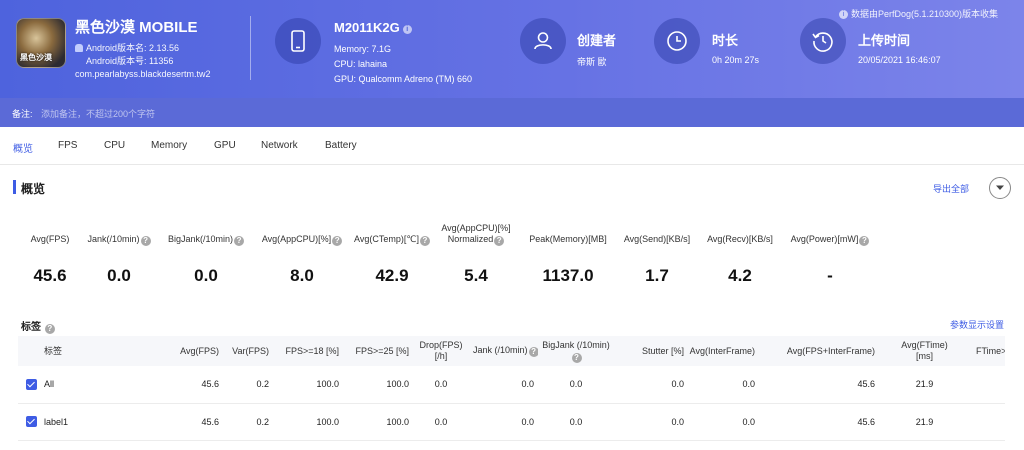 Image resolution: width=1024 pixels, height=450 pixels. I want to click on col-bigjank-help: ?, so click(576, 357).